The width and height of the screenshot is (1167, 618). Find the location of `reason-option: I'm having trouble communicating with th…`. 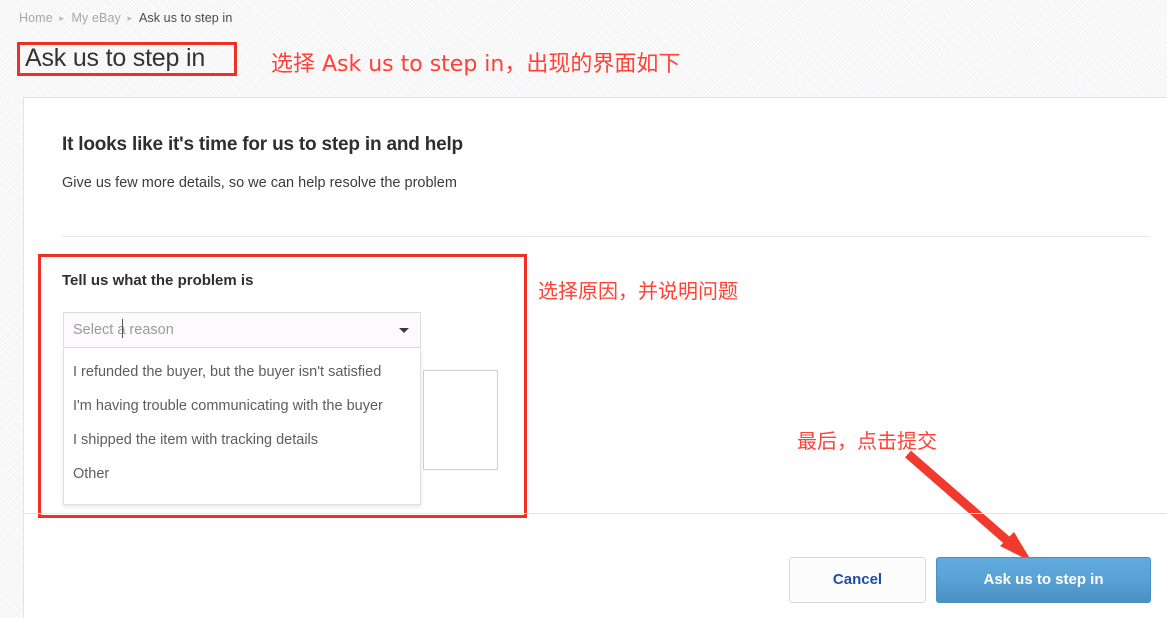

reason-option: I'm having trouble communicating with th… is located at coordinates (228, 406).